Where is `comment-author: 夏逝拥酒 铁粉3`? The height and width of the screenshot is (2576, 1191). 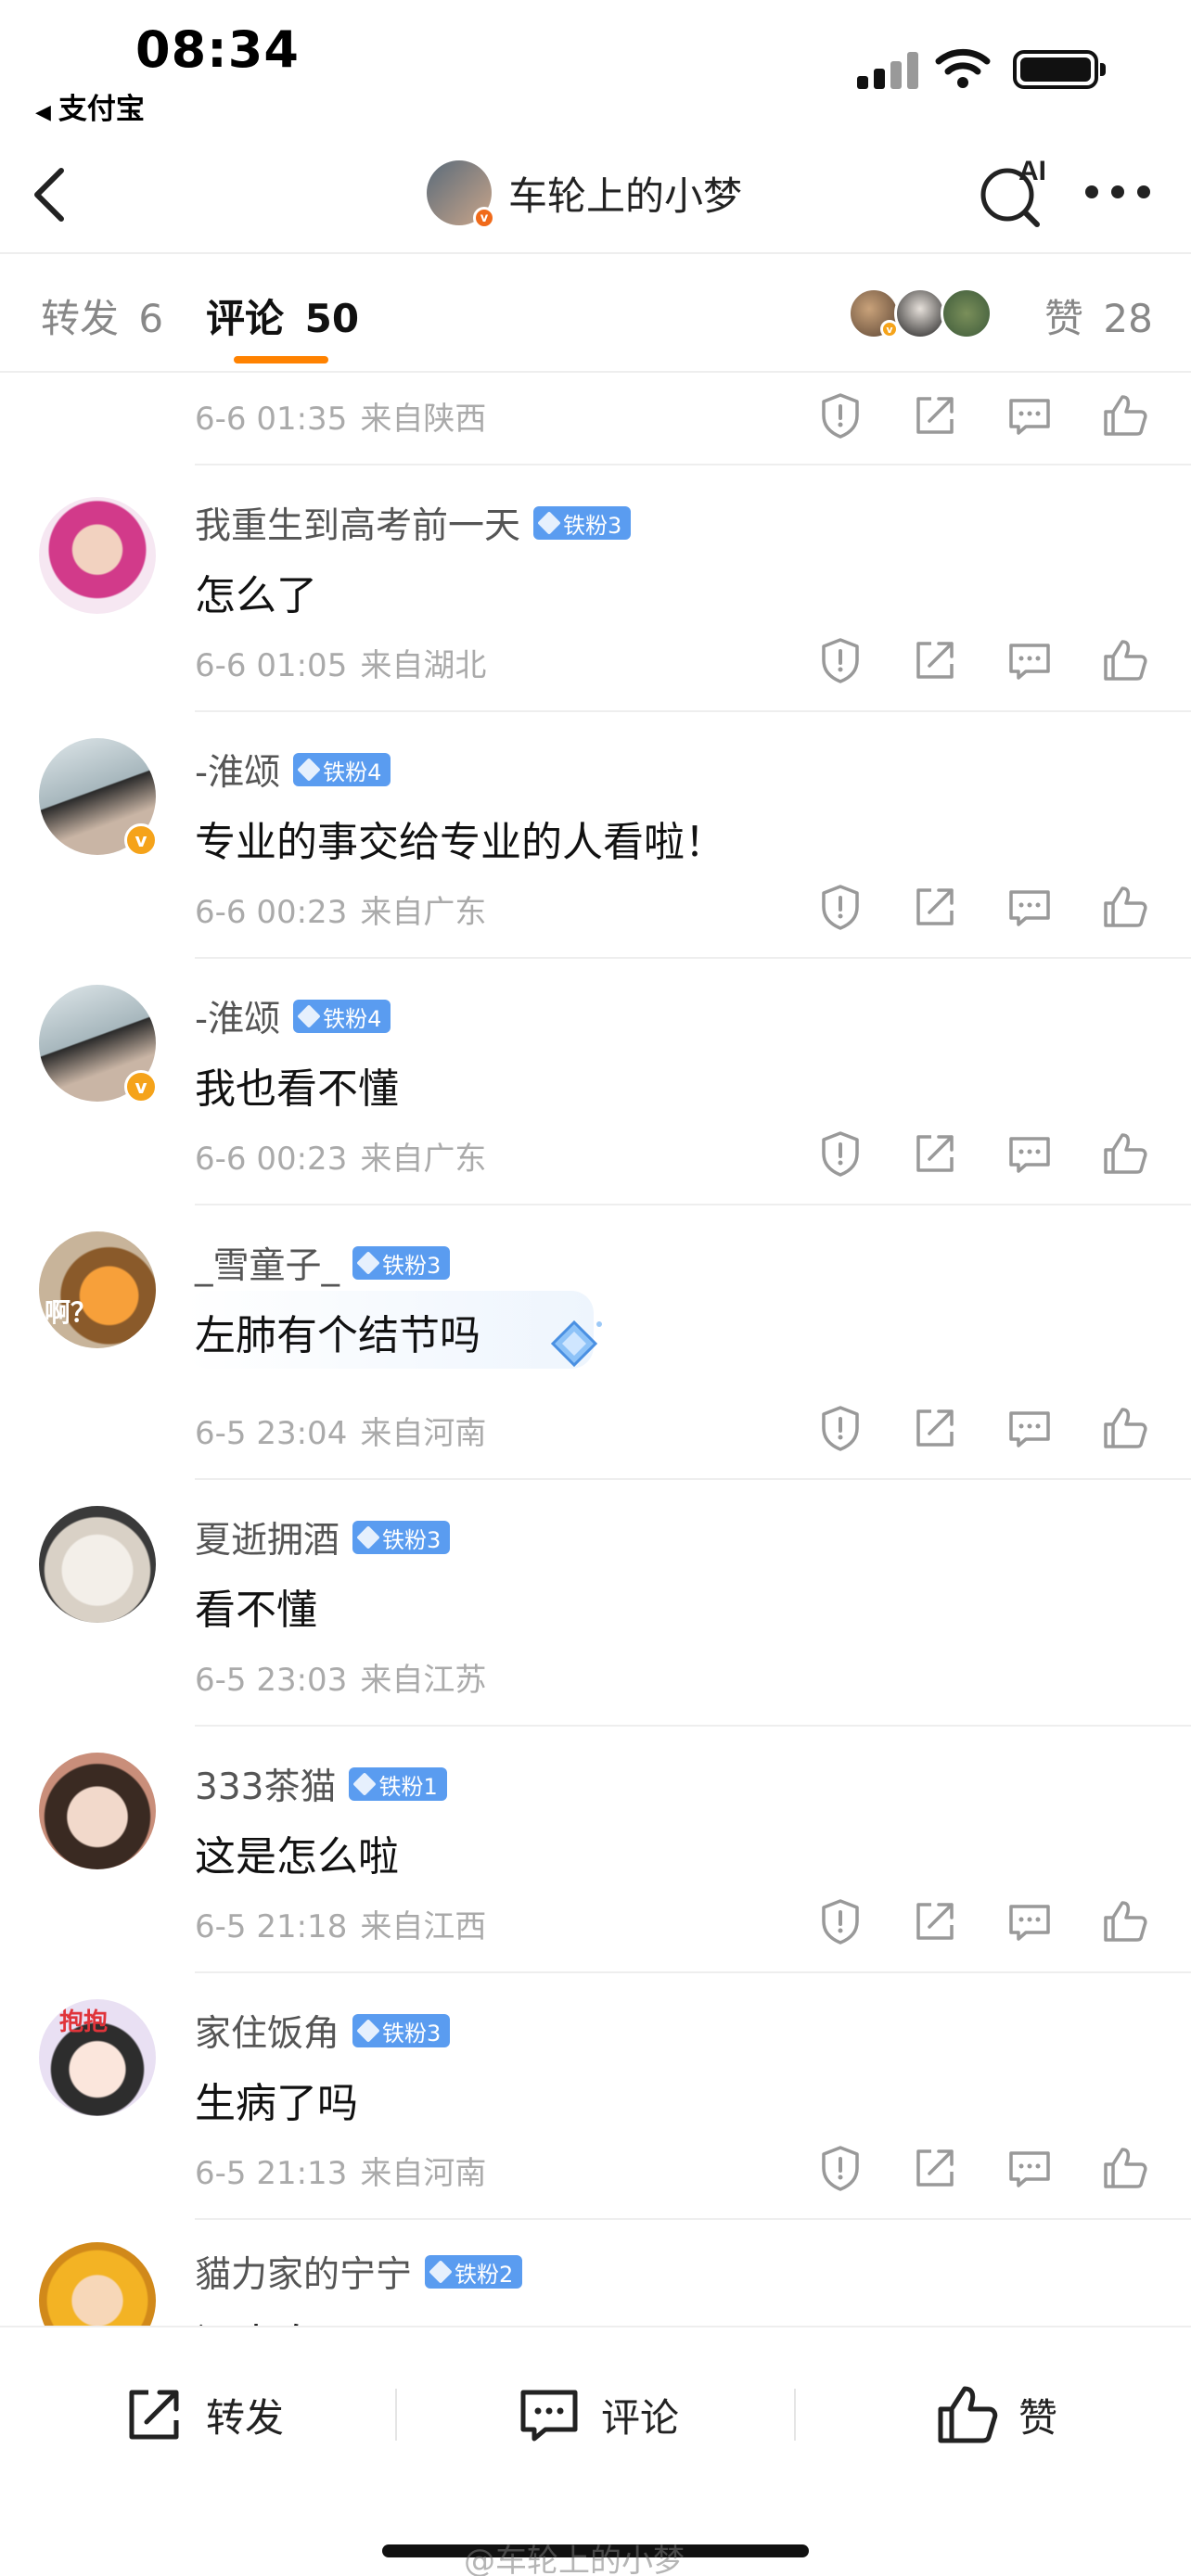 comment-author: 夏逝拥酒 铁粉3 is located at coordinates (323, 1537).